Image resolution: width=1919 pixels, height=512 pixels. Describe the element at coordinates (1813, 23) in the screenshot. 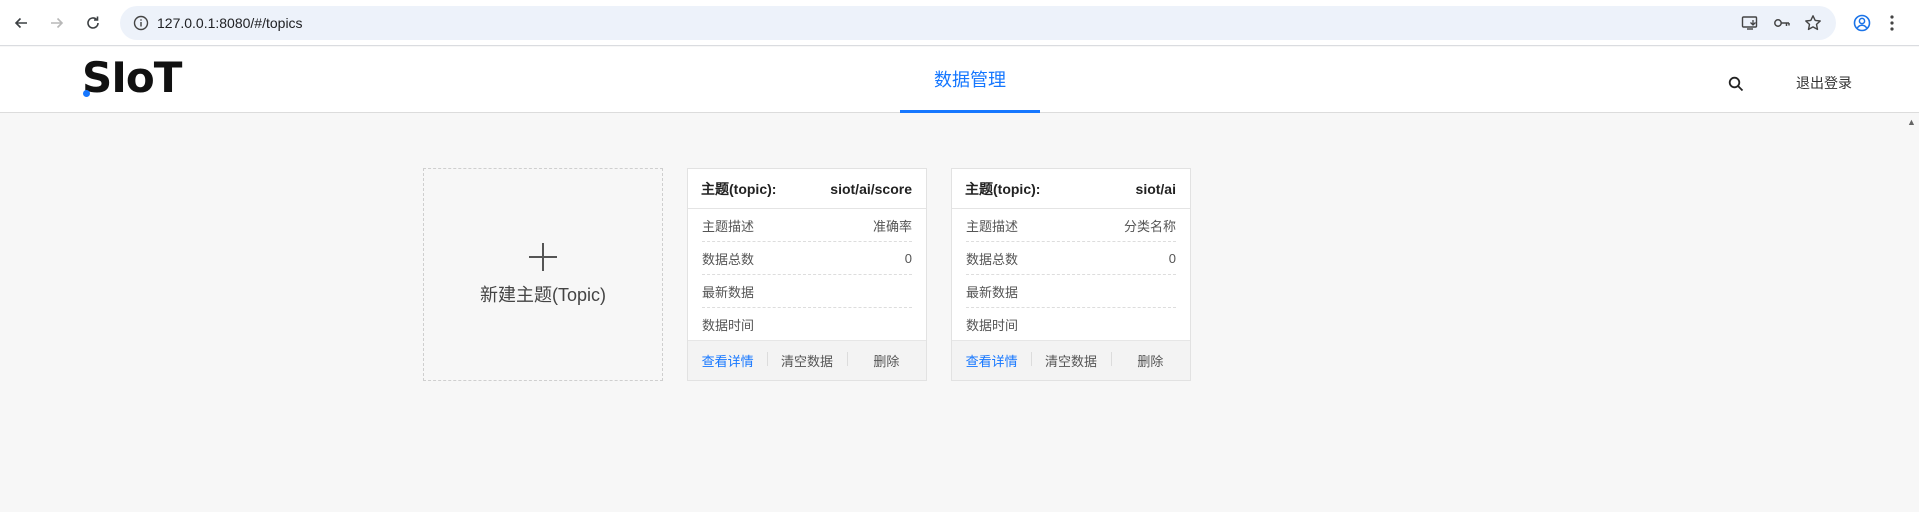

I see `bookmark-star-icon` at that location.